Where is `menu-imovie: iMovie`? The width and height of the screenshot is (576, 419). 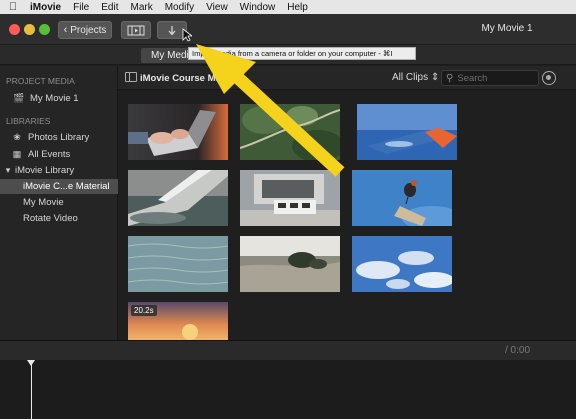
menu-imovie: iMovie is located at coordinates (47, 7).